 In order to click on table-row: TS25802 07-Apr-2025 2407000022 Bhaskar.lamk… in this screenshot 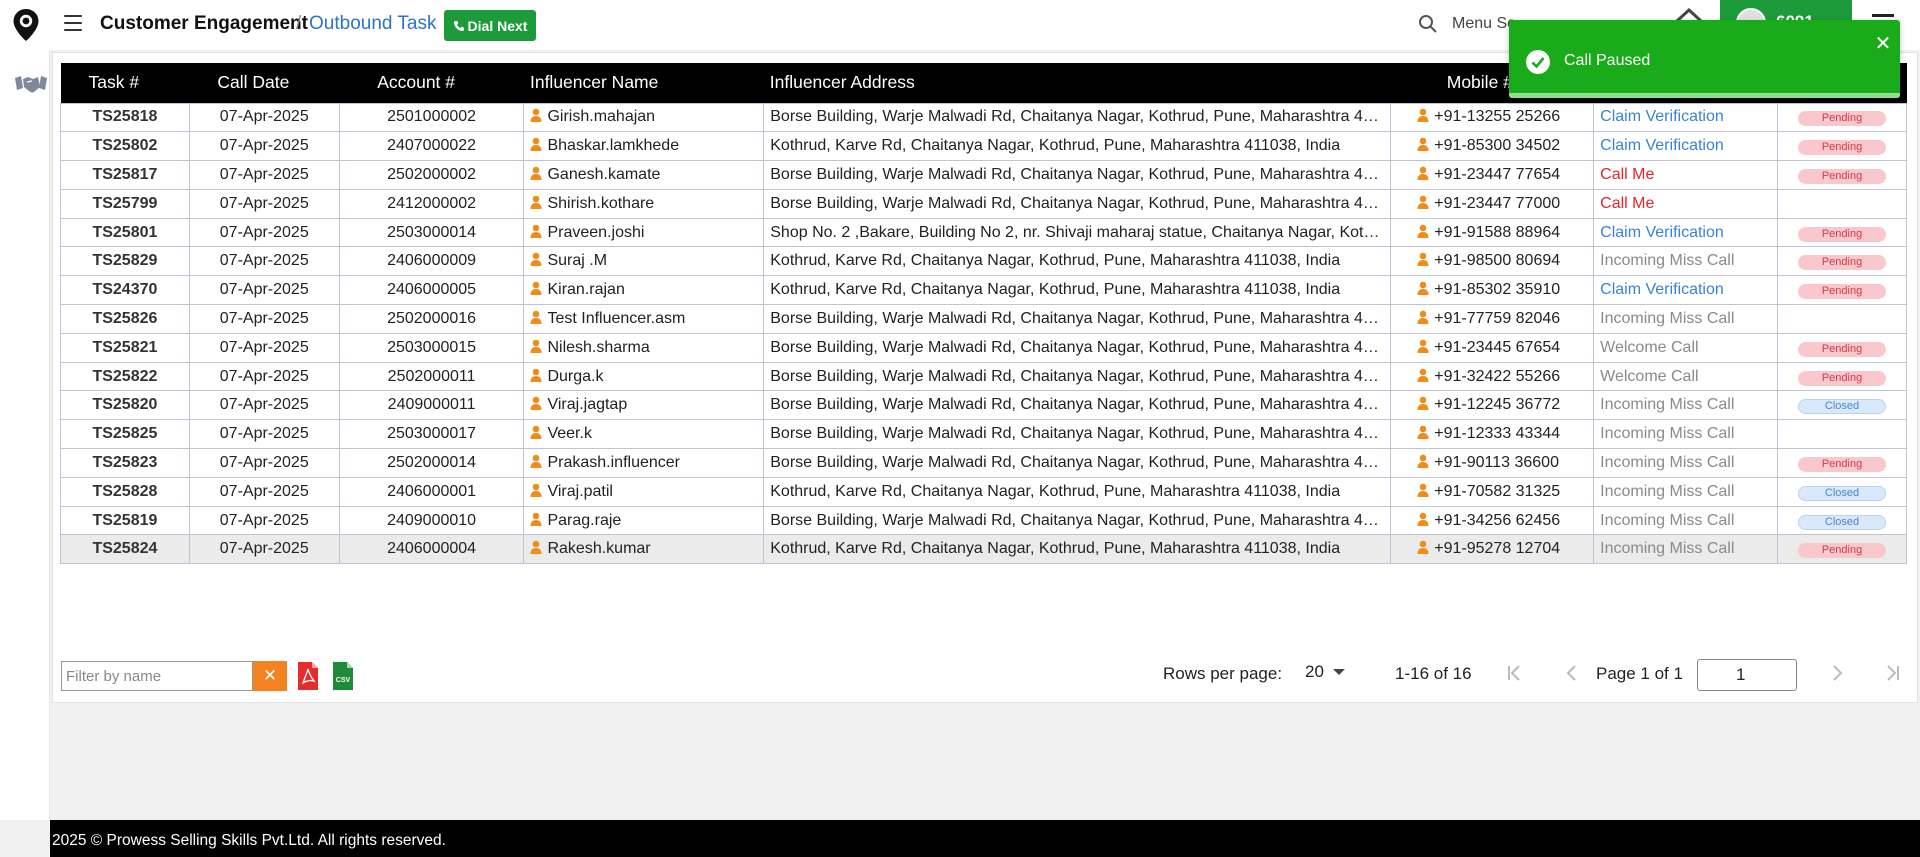, I will do `click(983, 146)`.